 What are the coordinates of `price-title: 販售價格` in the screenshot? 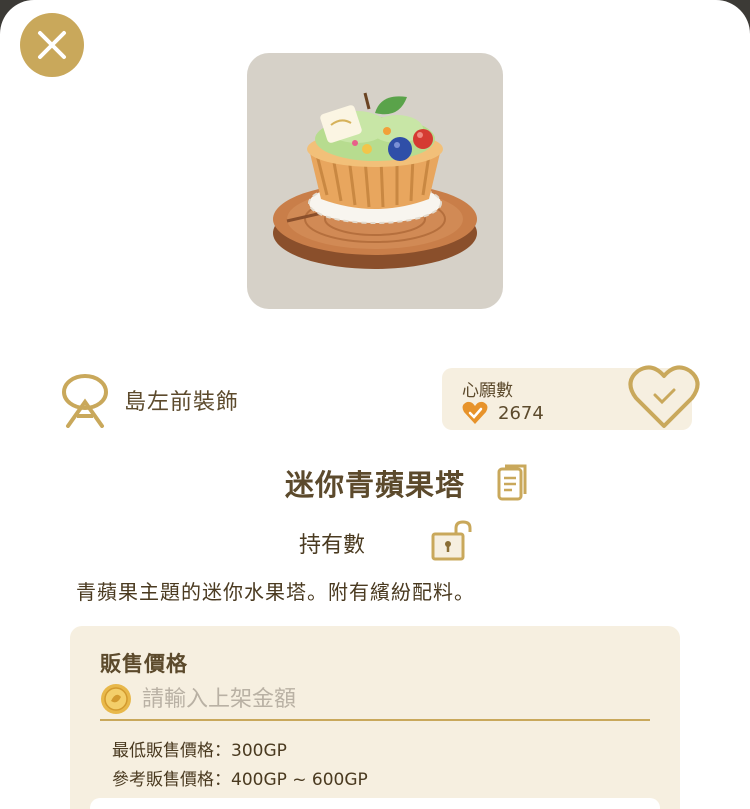 It's located at (144, 664).